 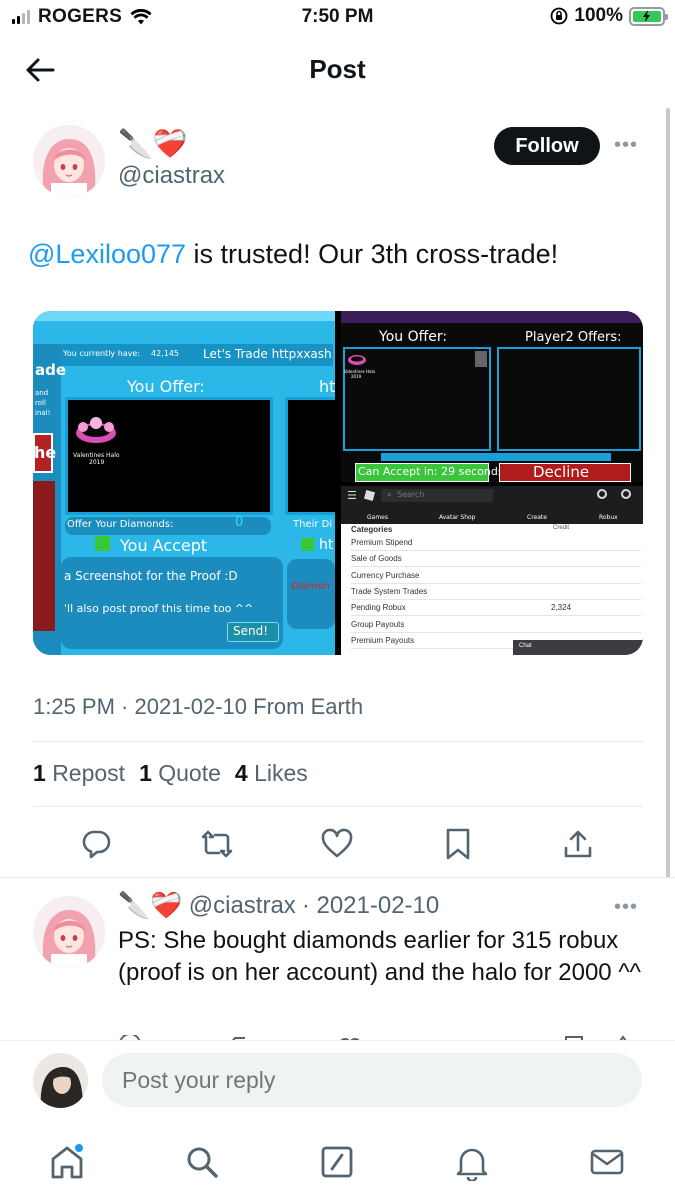 What do you see at coordinates (383, 1036) in the screenshot?
I see `reply-actions-peek` at bounding box center [383, 1036].